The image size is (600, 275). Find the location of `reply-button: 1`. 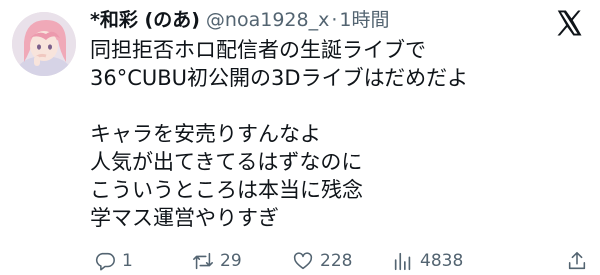

reply-button: 1 is located at coordinates (113, 260).